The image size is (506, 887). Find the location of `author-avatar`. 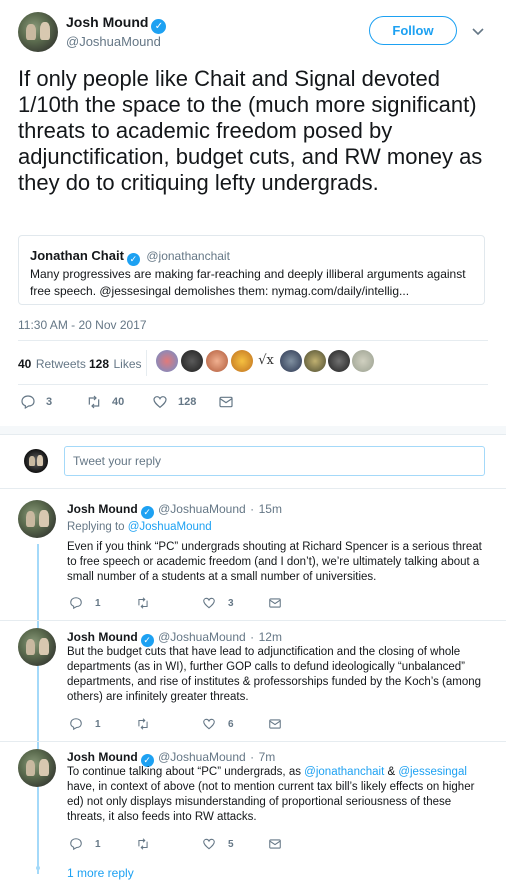

author-avatar is located at coordinates (38, 32).